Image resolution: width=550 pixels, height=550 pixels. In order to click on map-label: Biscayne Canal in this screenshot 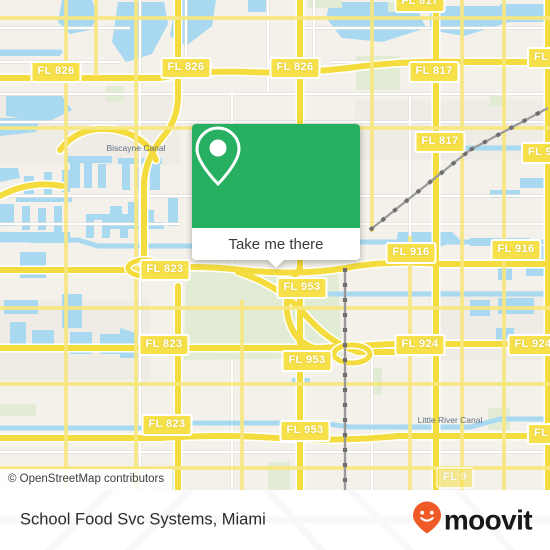, I will do `click(136, 148)`.